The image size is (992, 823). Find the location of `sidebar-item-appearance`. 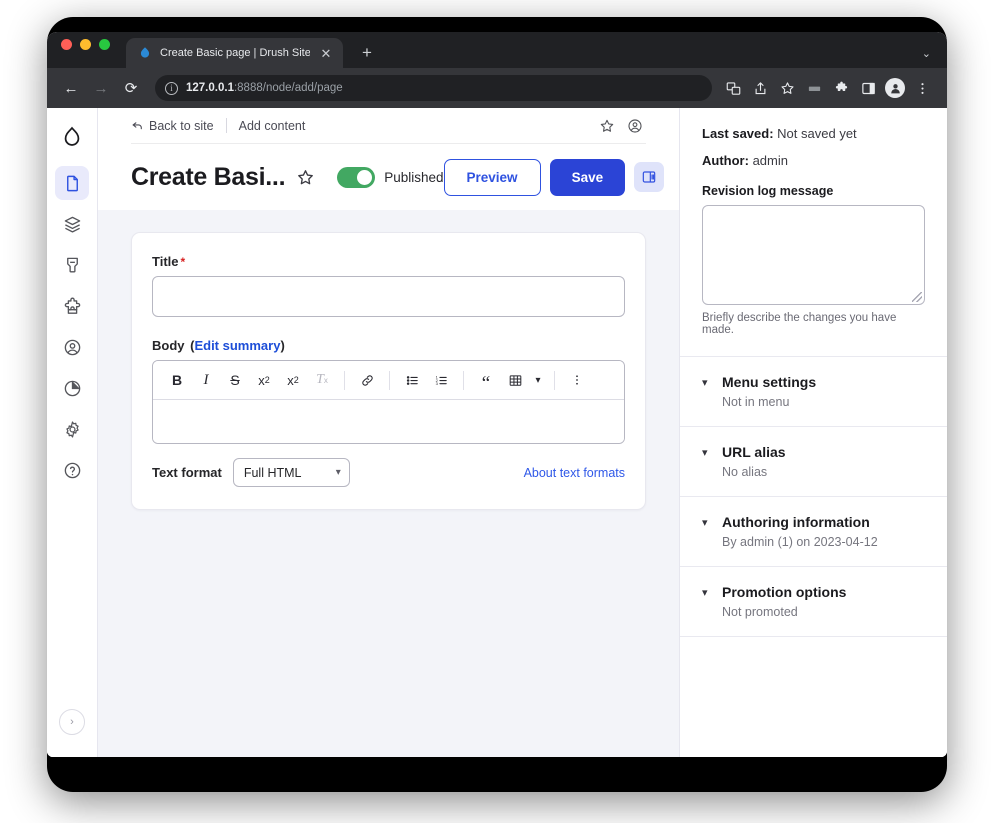

sidebar-item-appearance is located at coordinates (72, 265).